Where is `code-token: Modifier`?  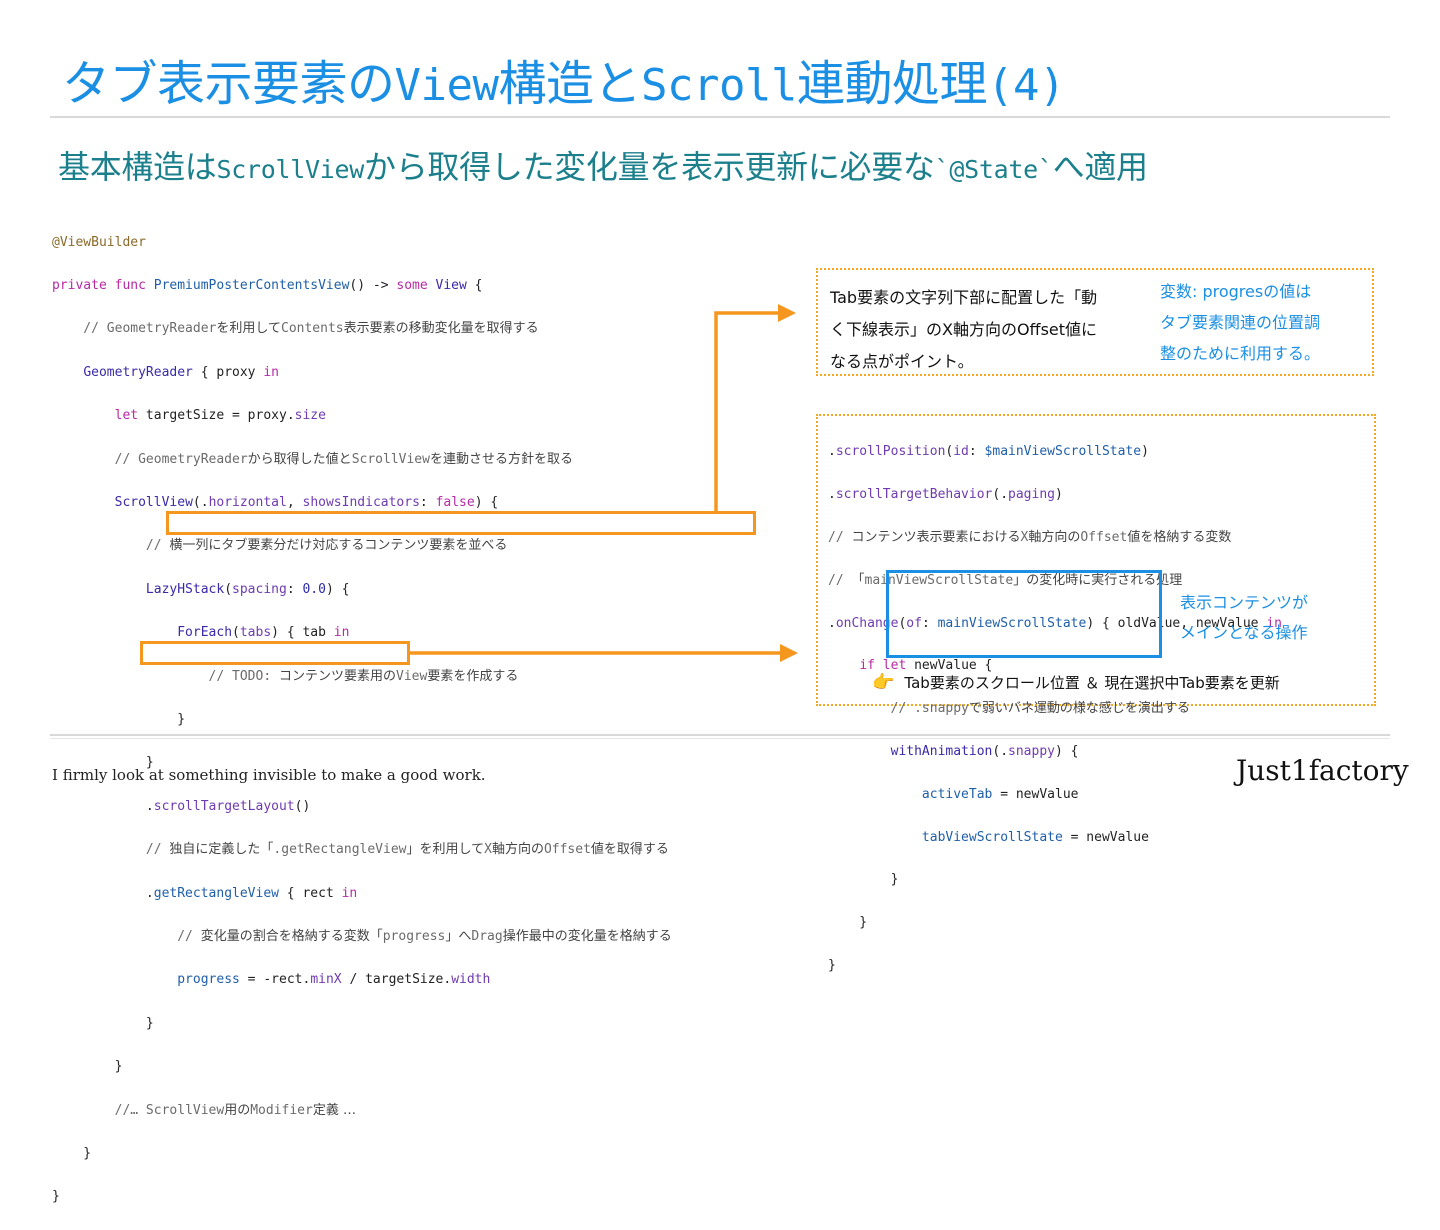
code-token: Modifier is located at coordinates (281, 1110).